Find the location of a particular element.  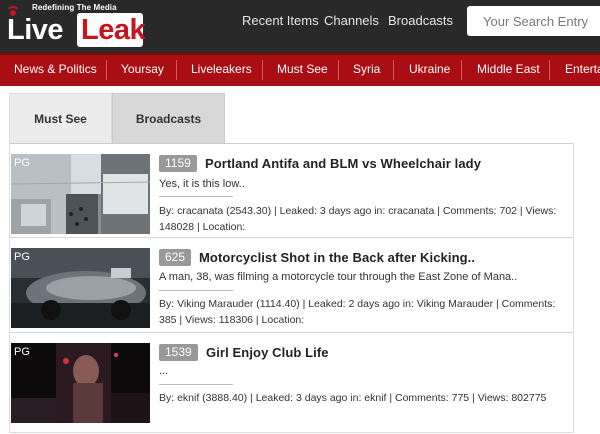

item-count-badge: 625 is located at coordinates (175, 257).